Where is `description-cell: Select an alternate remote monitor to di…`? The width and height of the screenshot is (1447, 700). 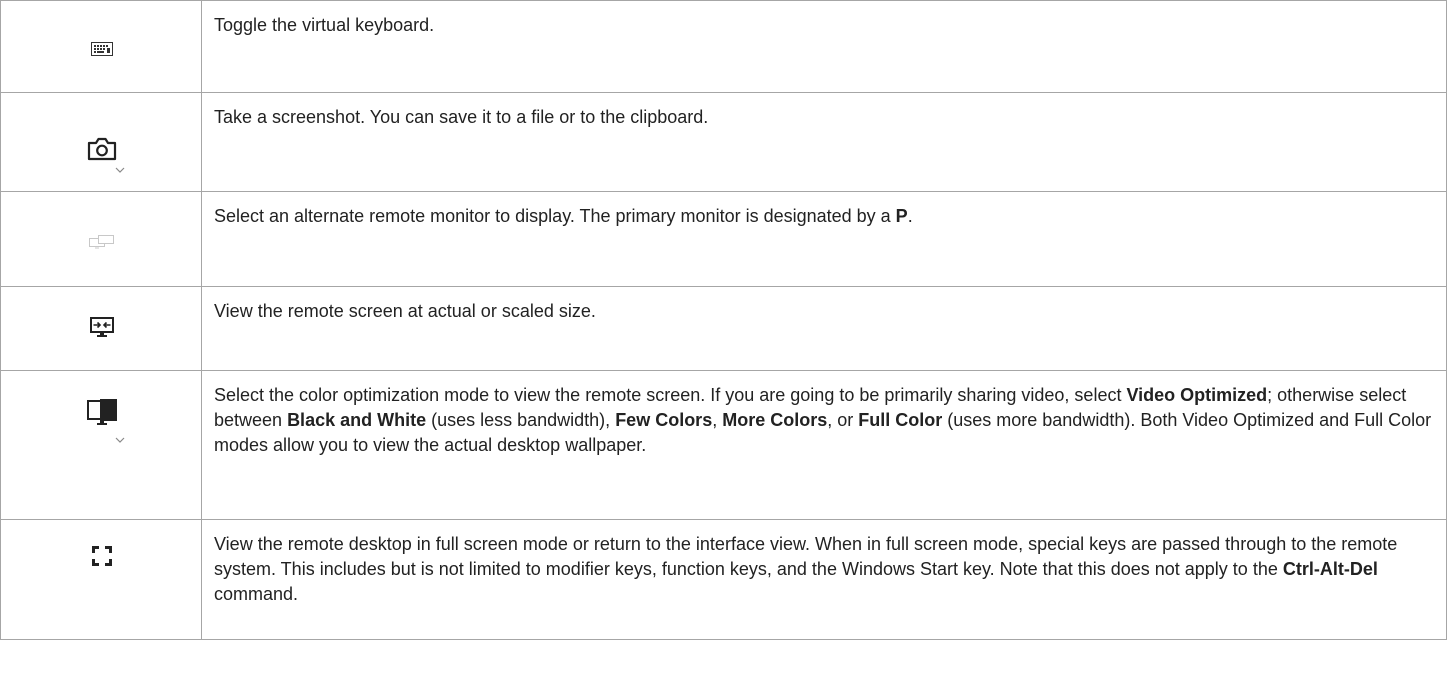
description-cell: Select an alternate remote monitor to di… is located at coordinates (824, 239).